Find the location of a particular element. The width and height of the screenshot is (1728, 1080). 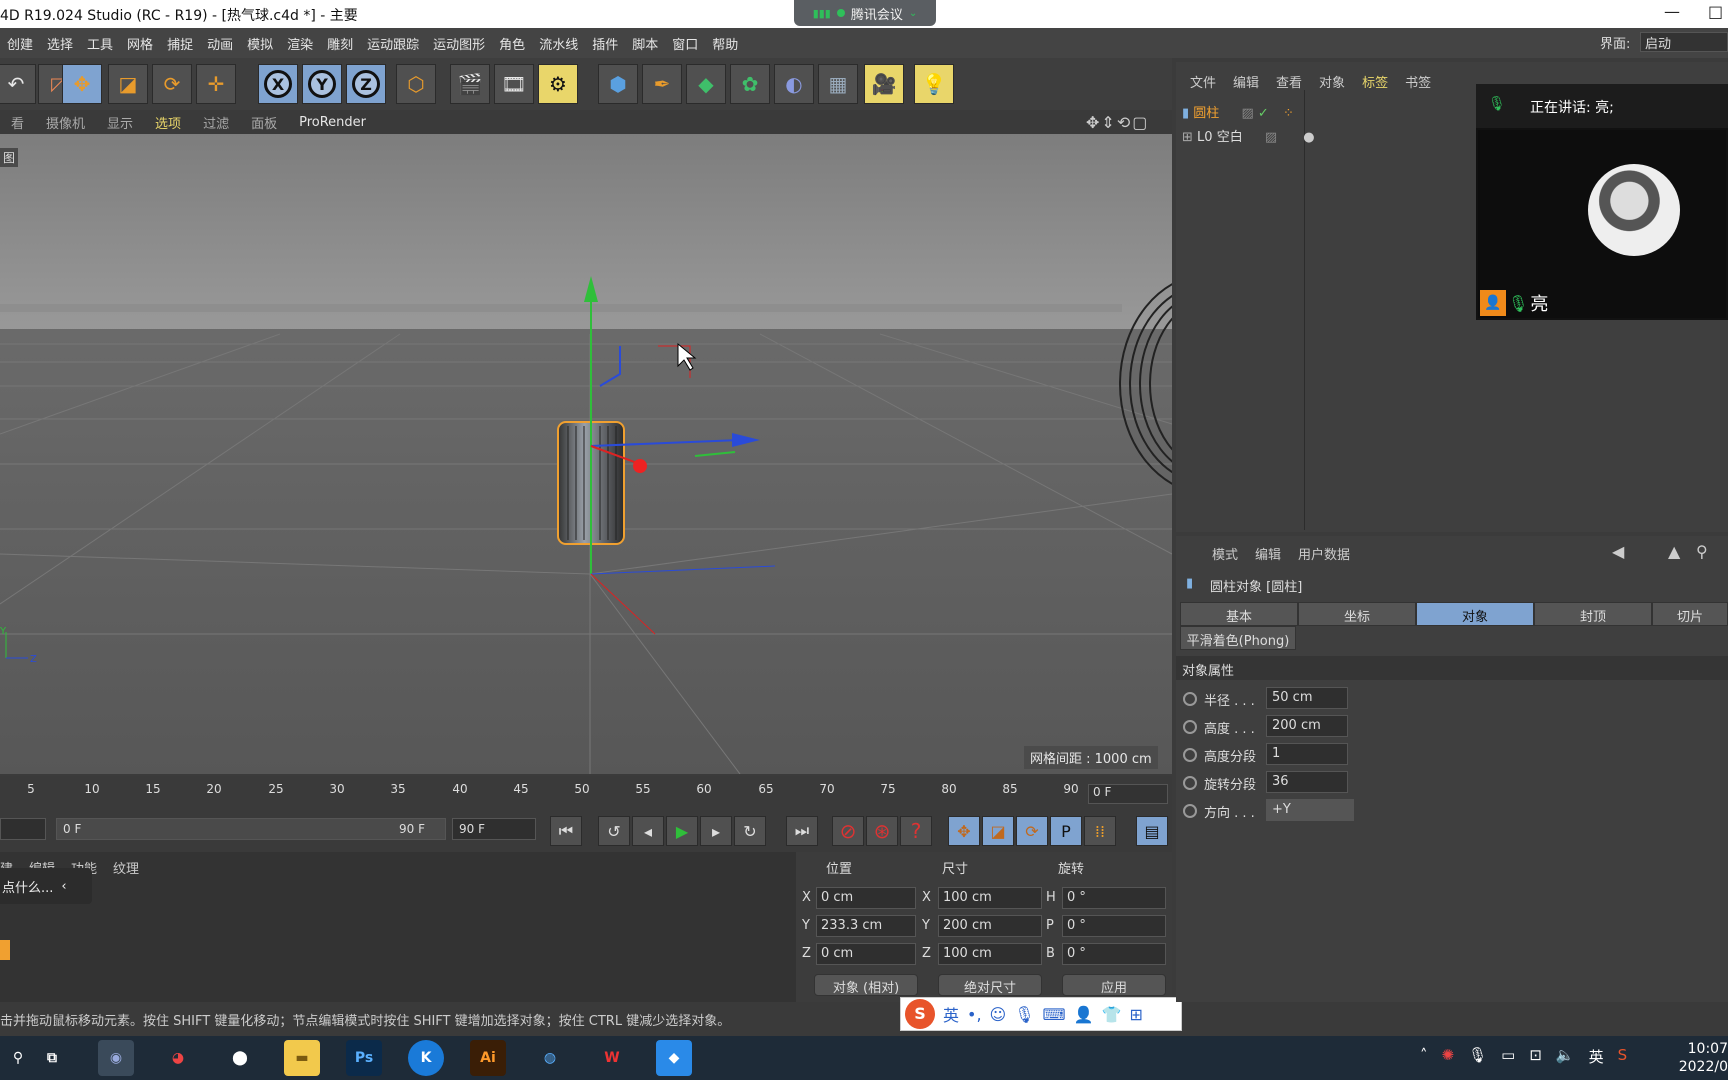

size-y-field: 200 cm is located at coordinates (990, 926).